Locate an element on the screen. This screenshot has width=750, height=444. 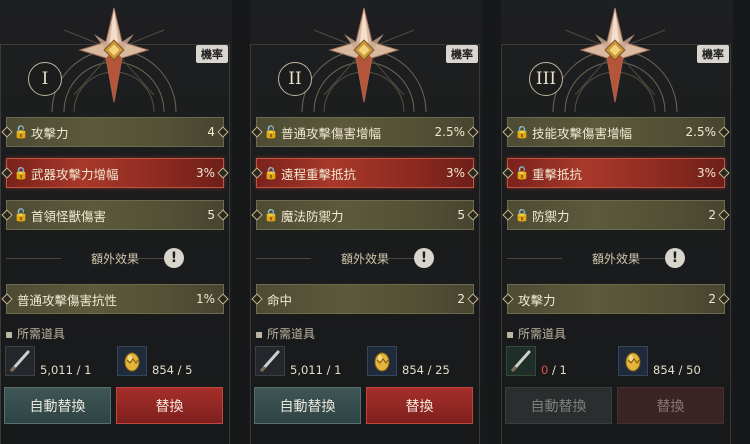
stat-name: 命中 is located at coordinates (280, 300).